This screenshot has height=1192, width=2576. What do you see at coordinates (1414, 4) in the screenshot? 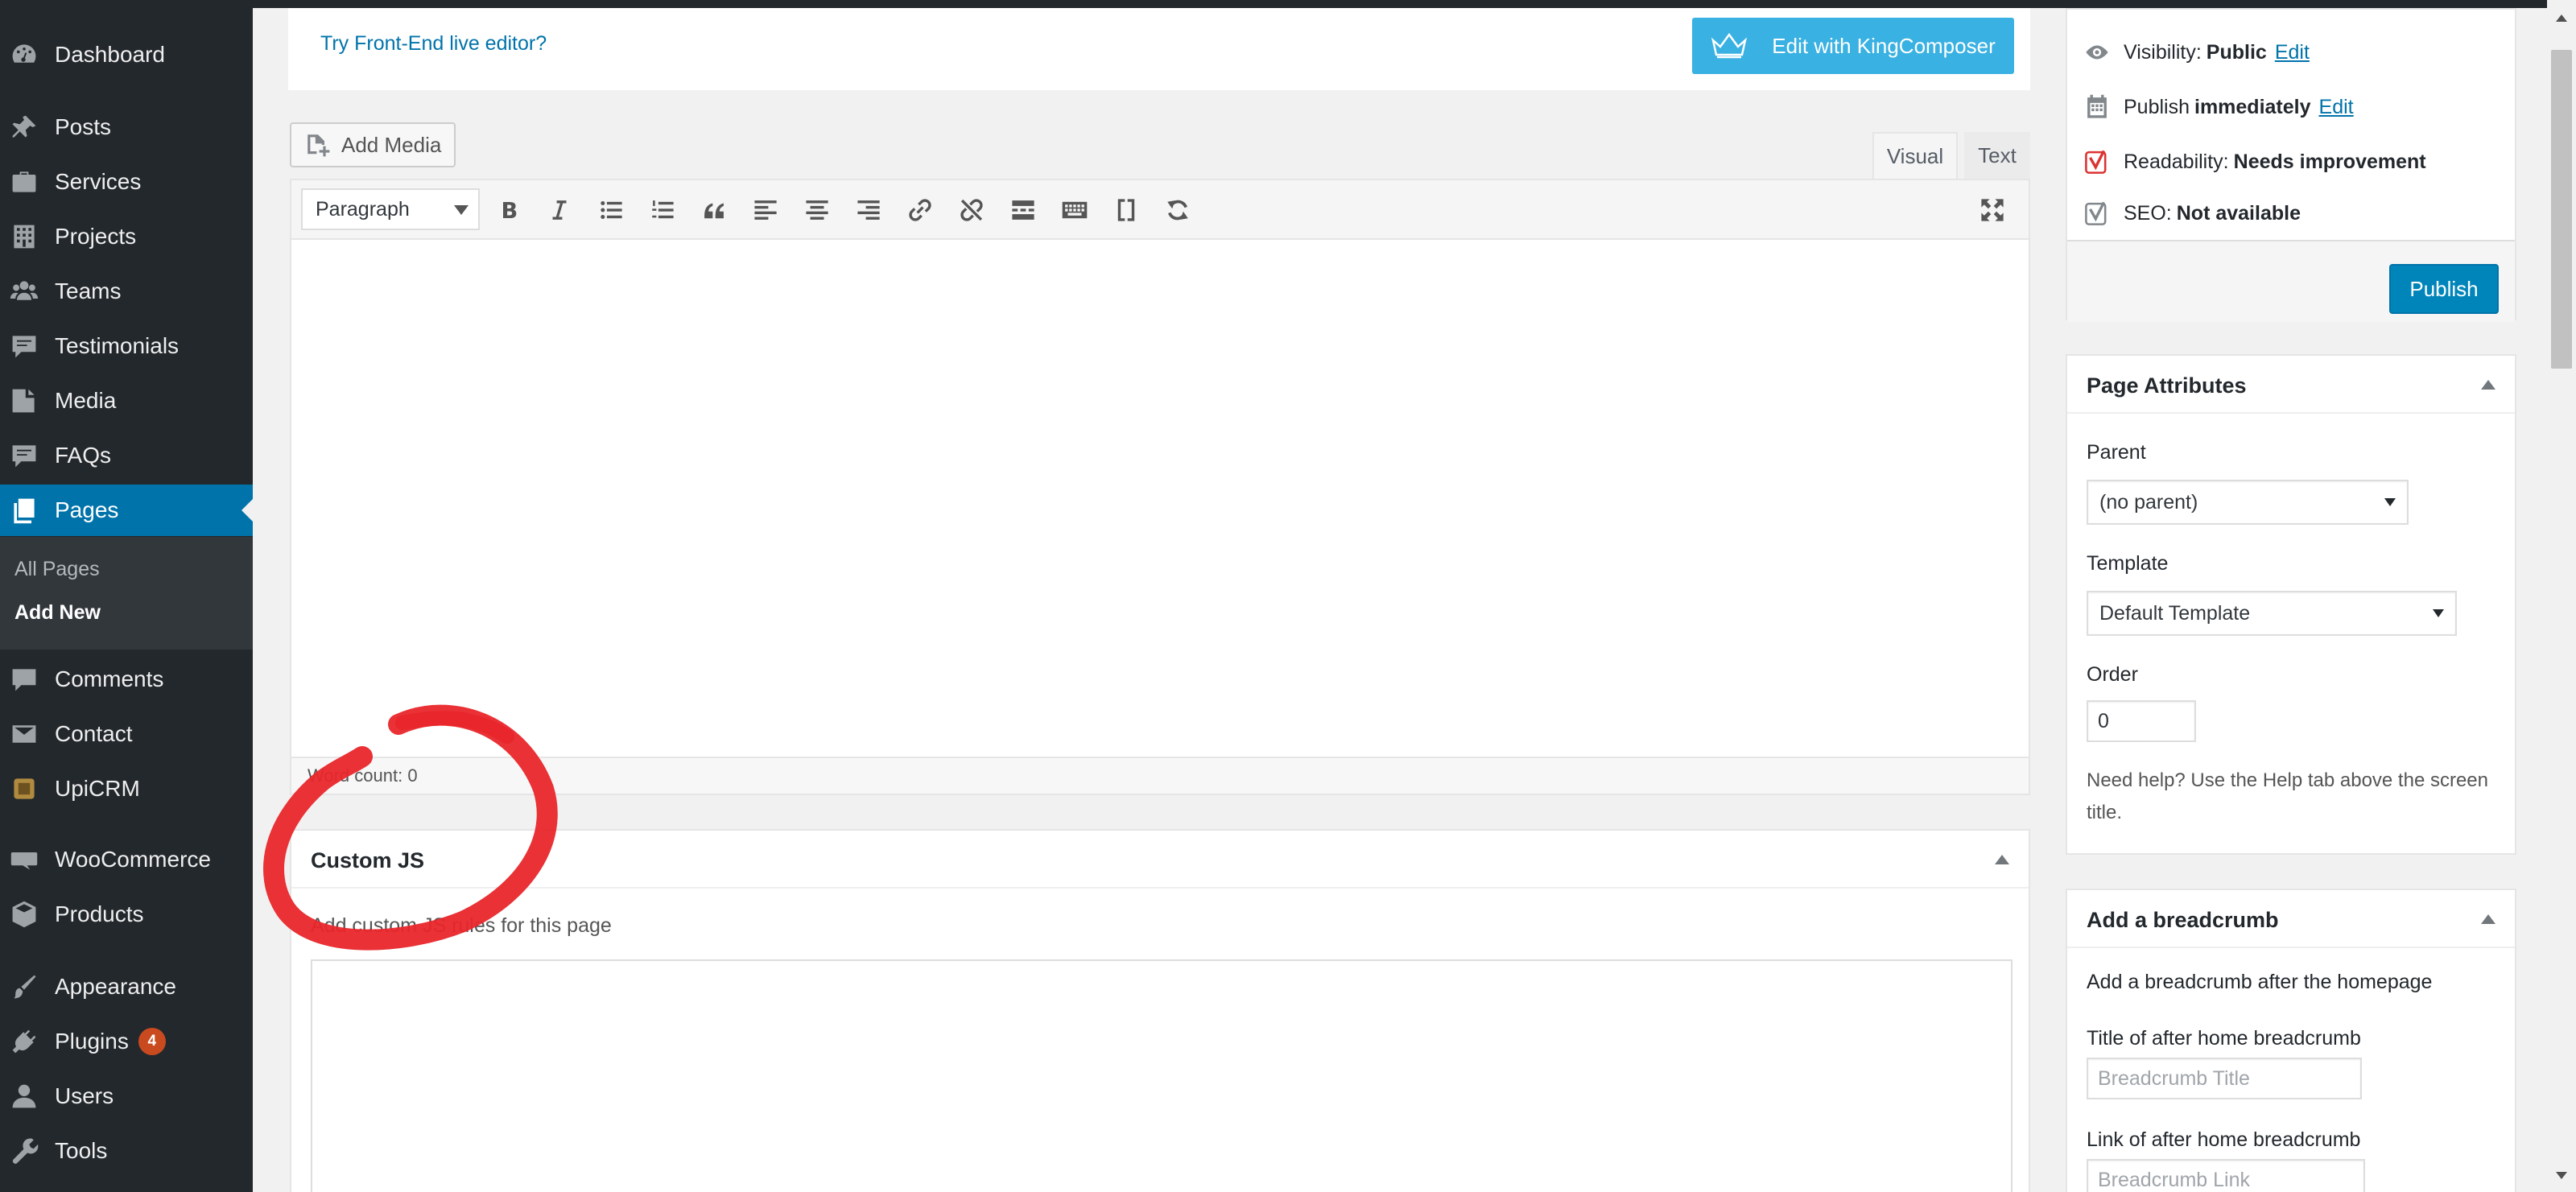
I see `admin-bar-edge` at bounding box center [1414, 4].